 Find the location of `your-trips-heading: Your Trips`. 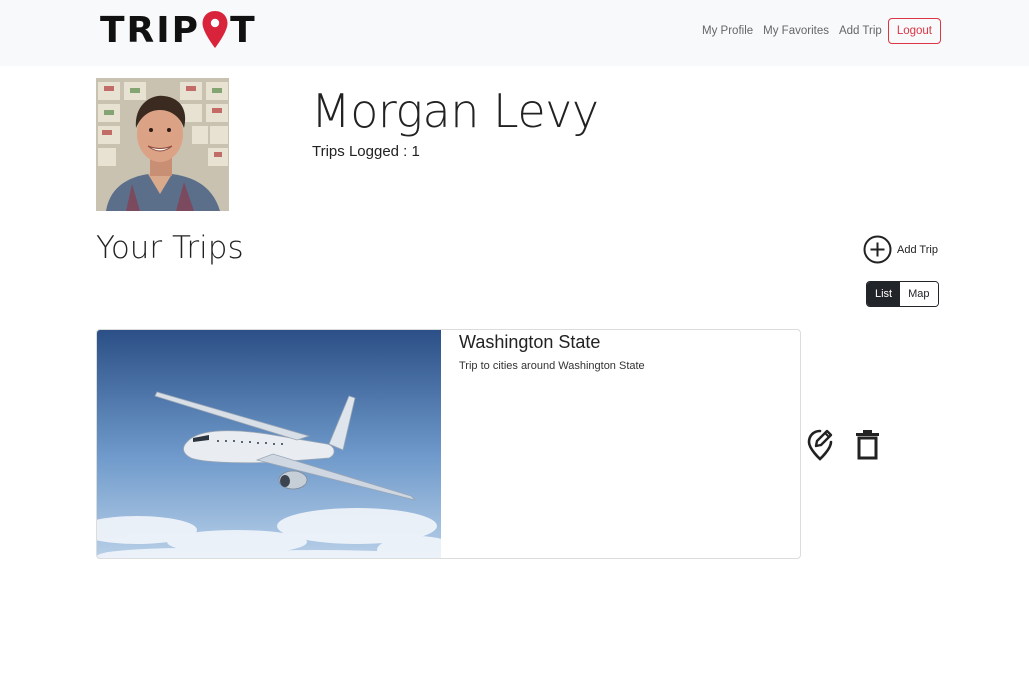

your-trips-heading: Your Trips is located at coordinates (170, 248).